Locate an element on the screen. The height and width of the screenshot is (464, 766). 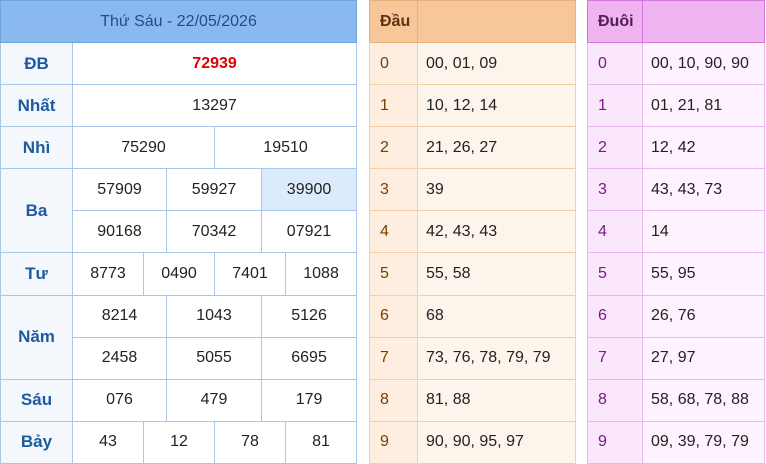
dau-row: 1 10, 12, 14 is located at coordinates (472, 106).